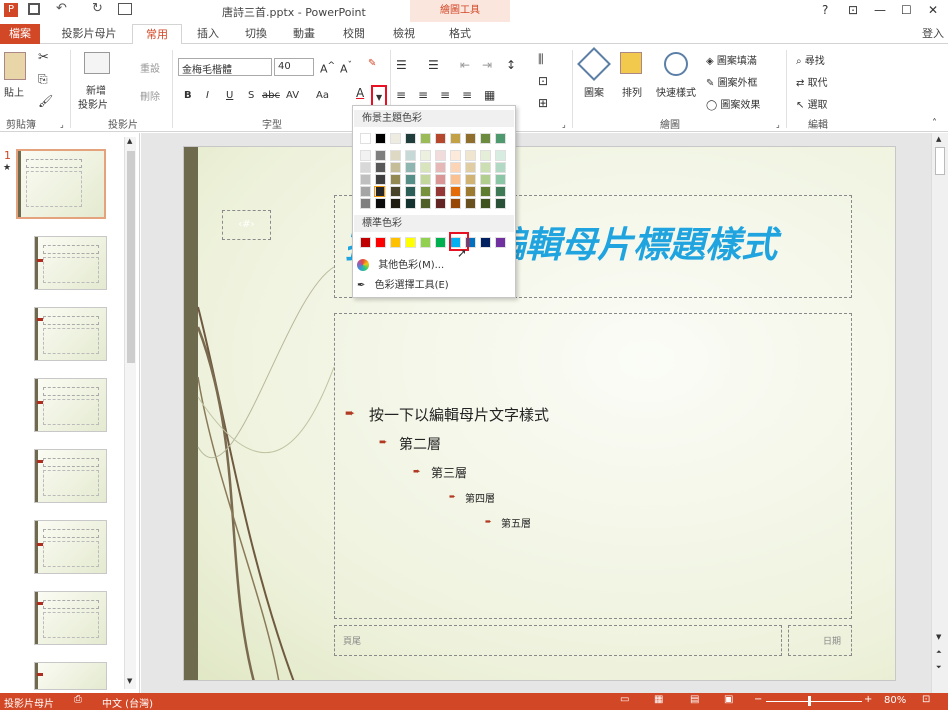  I want to click on paste-icon, so click(15, 66).